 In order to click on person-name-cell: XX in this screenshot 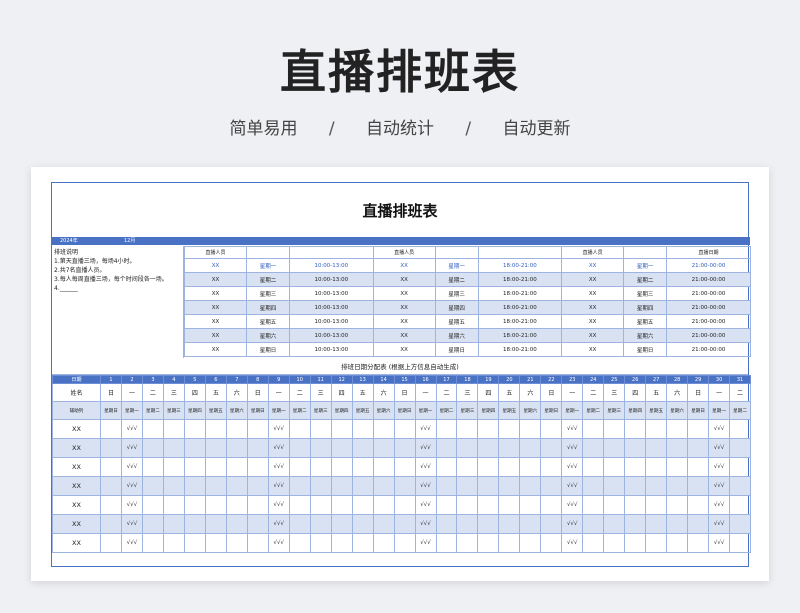, I will do `click(76, 467)`.